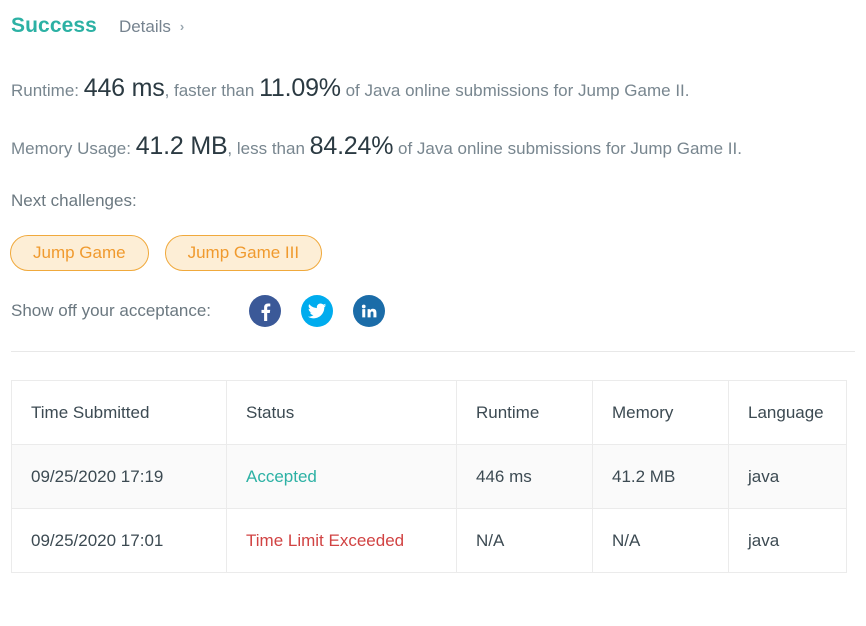 This screenshot has width=866, height=626. Describe the element at coordinates (787, 412) in the screenshot. I see `column-header-language: Language` at that location.